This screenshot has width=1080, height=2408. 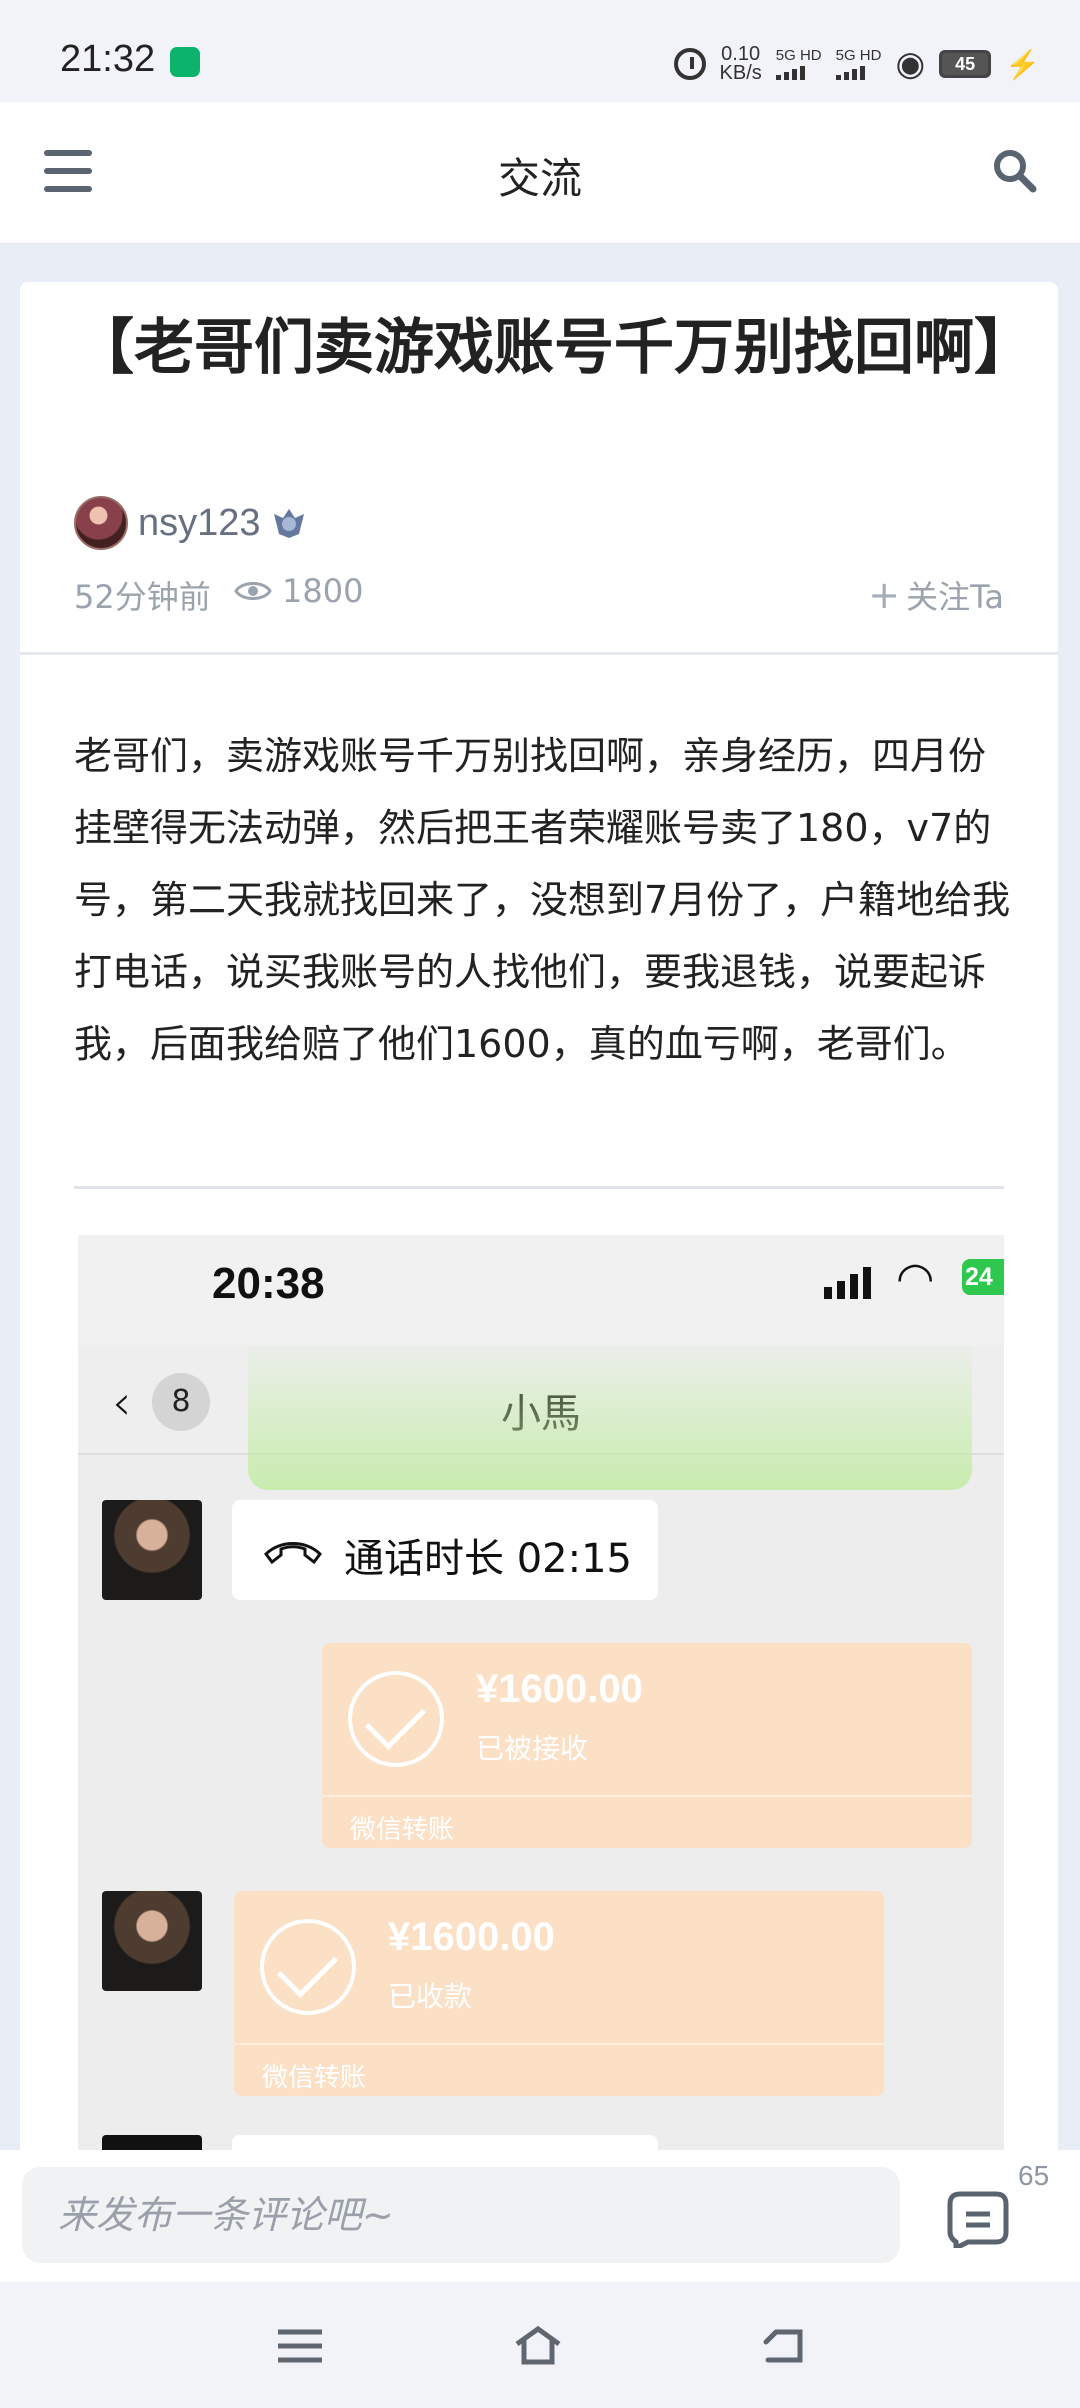 What do you see at coordinates (288, 523) in the screenshot?
I see `level-badge-icon` at bounding box center [288, 523].